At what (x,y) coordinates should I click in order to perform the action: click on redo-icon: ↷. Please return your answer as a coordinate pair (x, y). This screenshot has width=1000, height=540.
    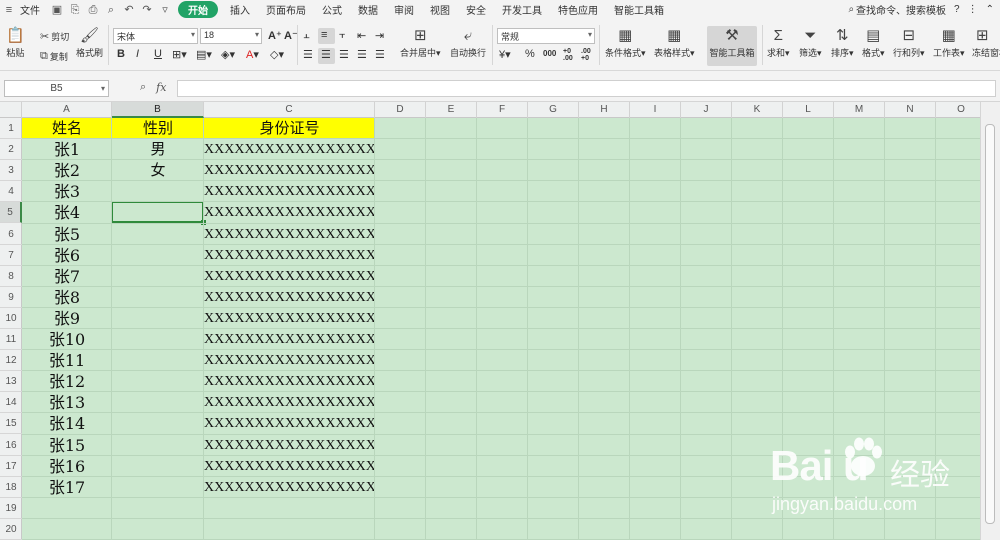
    Looking at the image, I should click on (147, 10).